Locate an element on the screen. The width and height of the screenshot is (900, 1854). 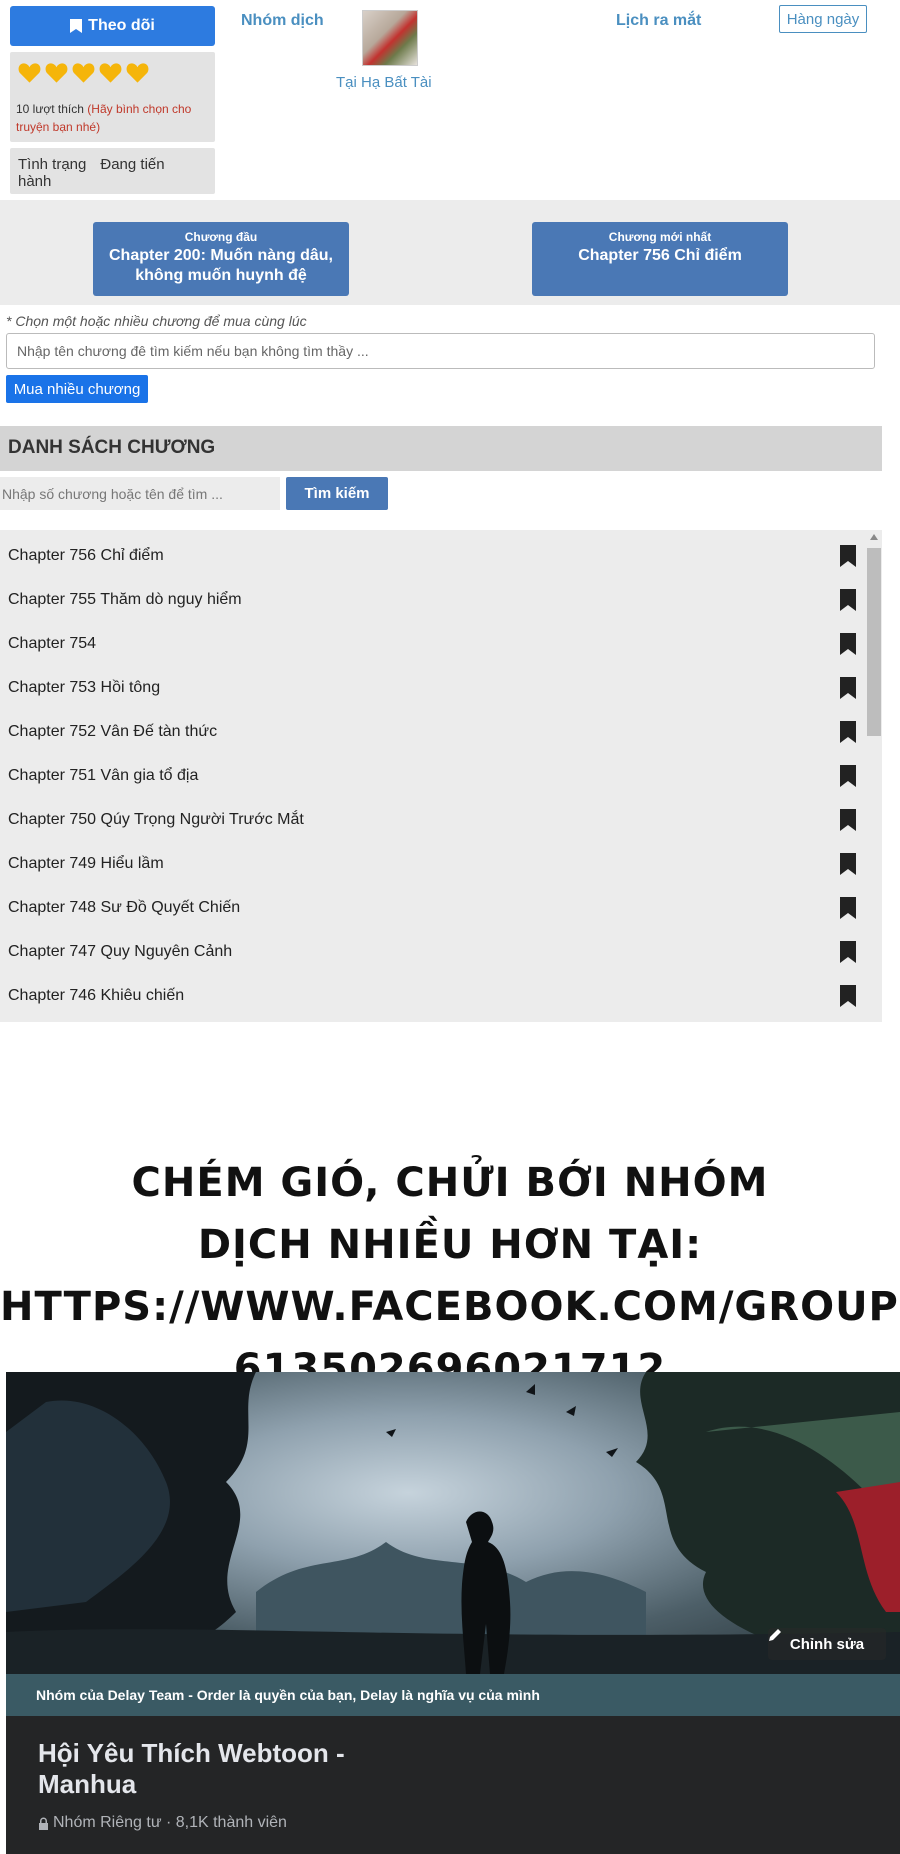
chapter-row: Chapter 748 Sư Đồ Quyết Chiến is located at coordinates (433, 908).